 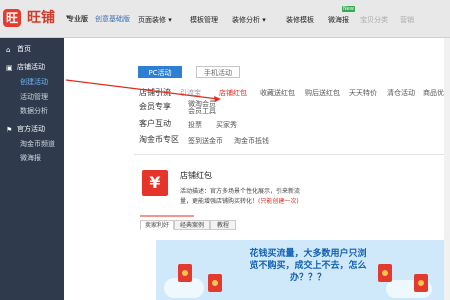 What do you see at coordinates (159, 139) in the screenshot?
I see `row-label-taojinbi: 淘金币专区` at bounding box center [159, 139].